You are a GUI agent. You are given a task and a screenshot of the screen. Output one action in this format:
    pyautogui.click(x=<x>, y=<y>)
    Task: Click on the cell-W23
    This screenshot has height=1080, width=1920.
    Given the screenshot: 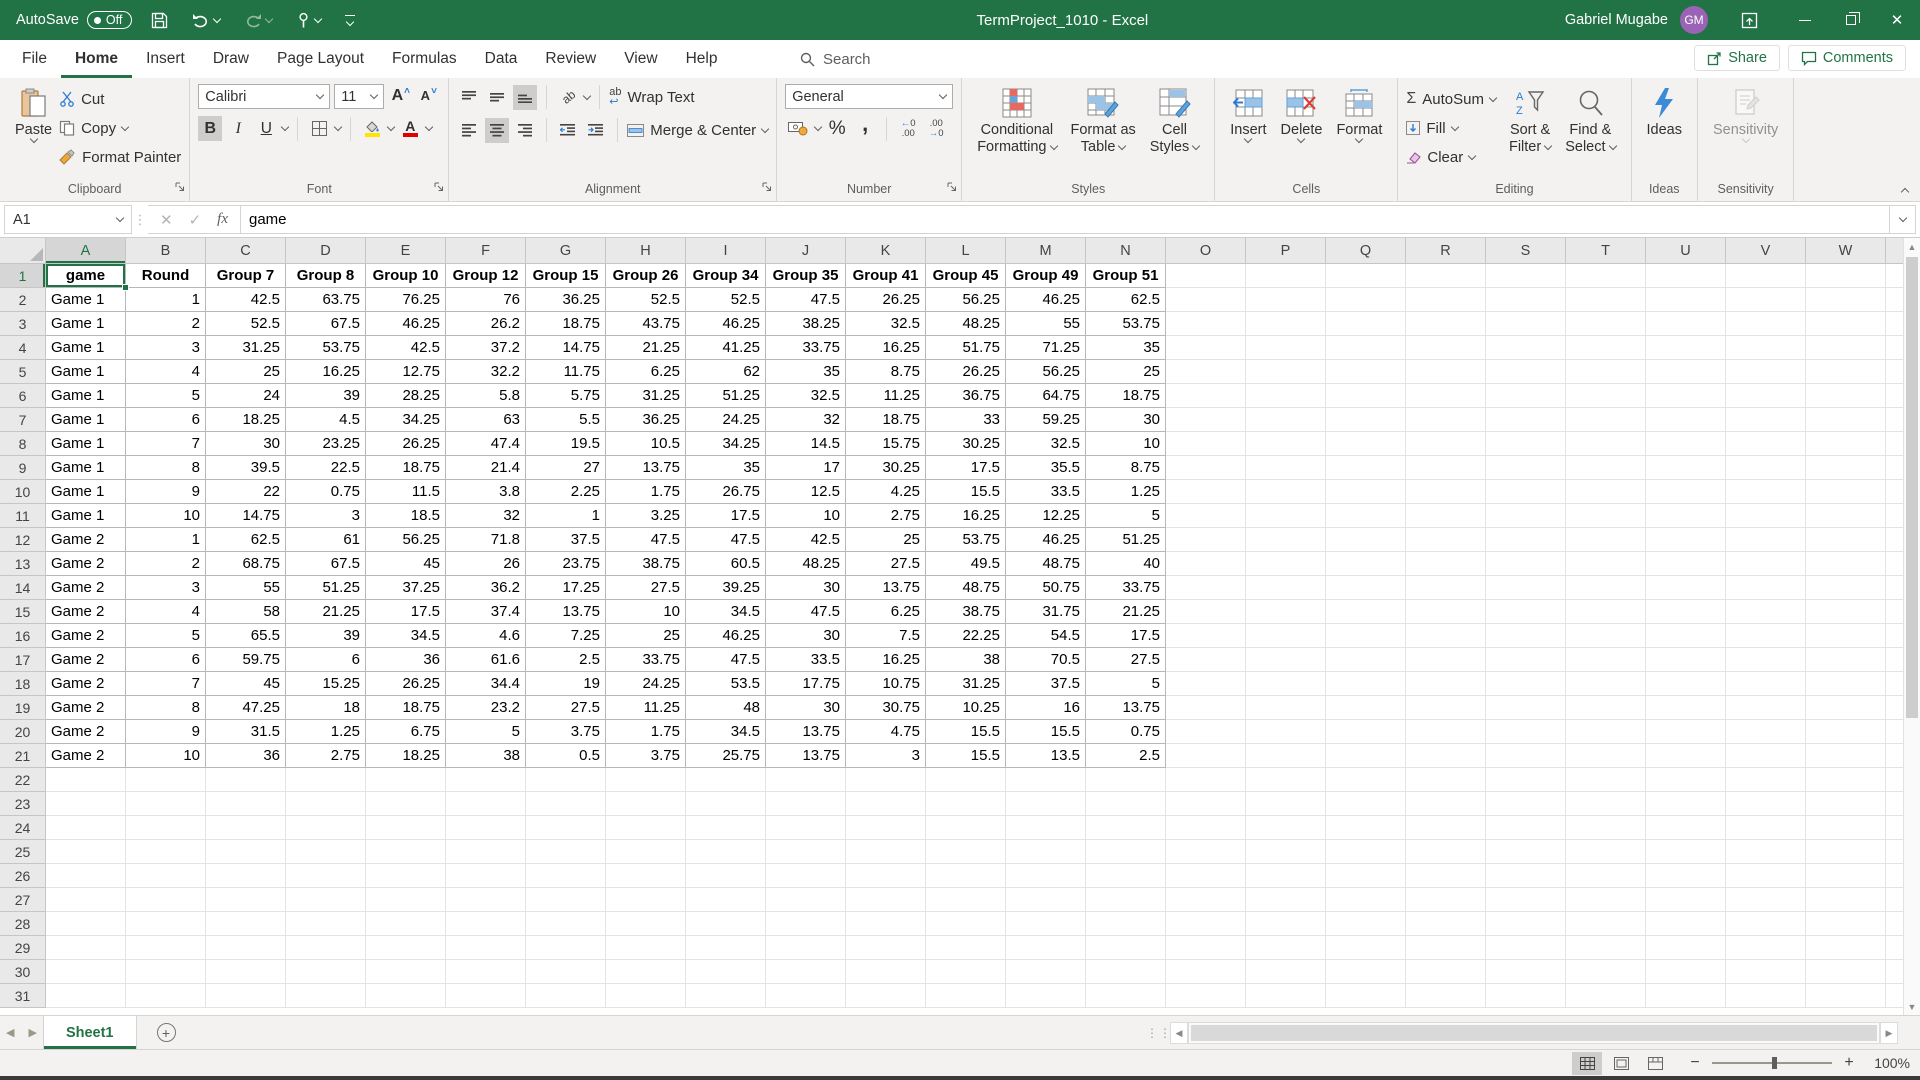 What is the action you would take?
    pyautogui.click(x=1846, y=804)
    